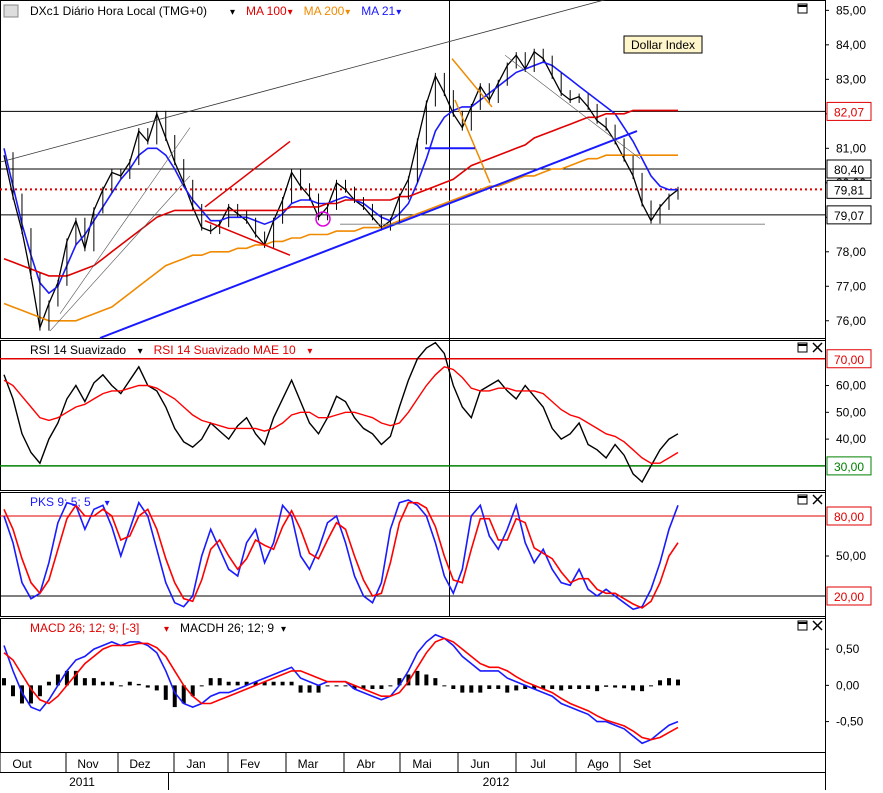 The image size is (883, 793). I want to click on time-axis-month-label: Mar, so click(308, 764).